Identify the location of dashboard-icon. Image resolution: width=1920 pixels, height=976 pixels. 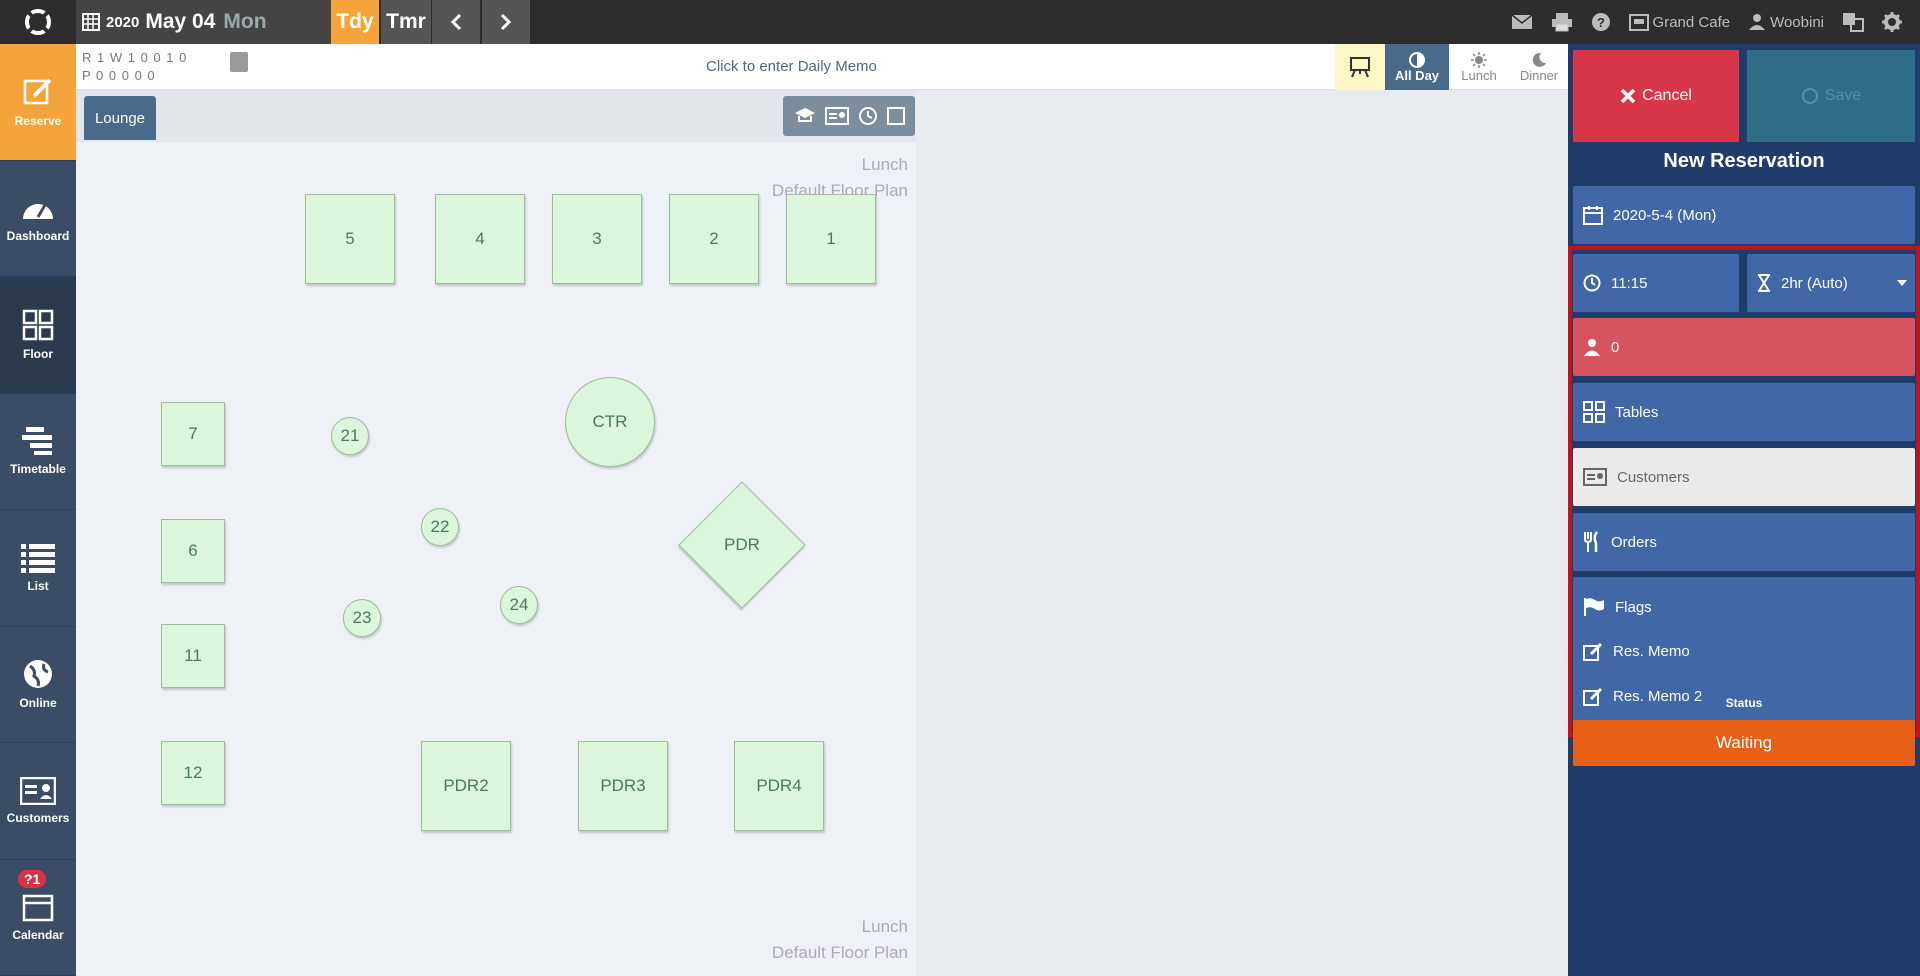
(38, 212).